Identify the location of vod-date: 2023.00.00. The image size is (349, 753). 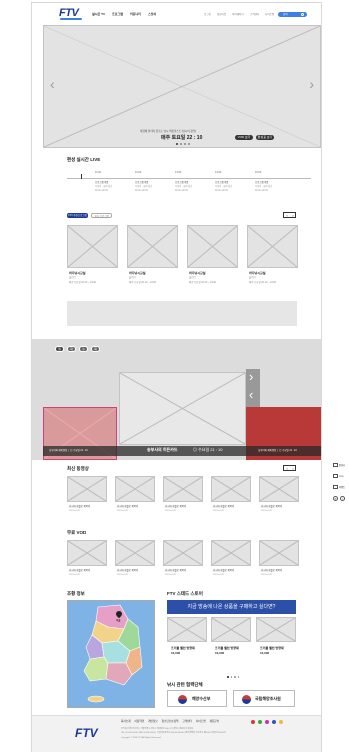
(218, 575).